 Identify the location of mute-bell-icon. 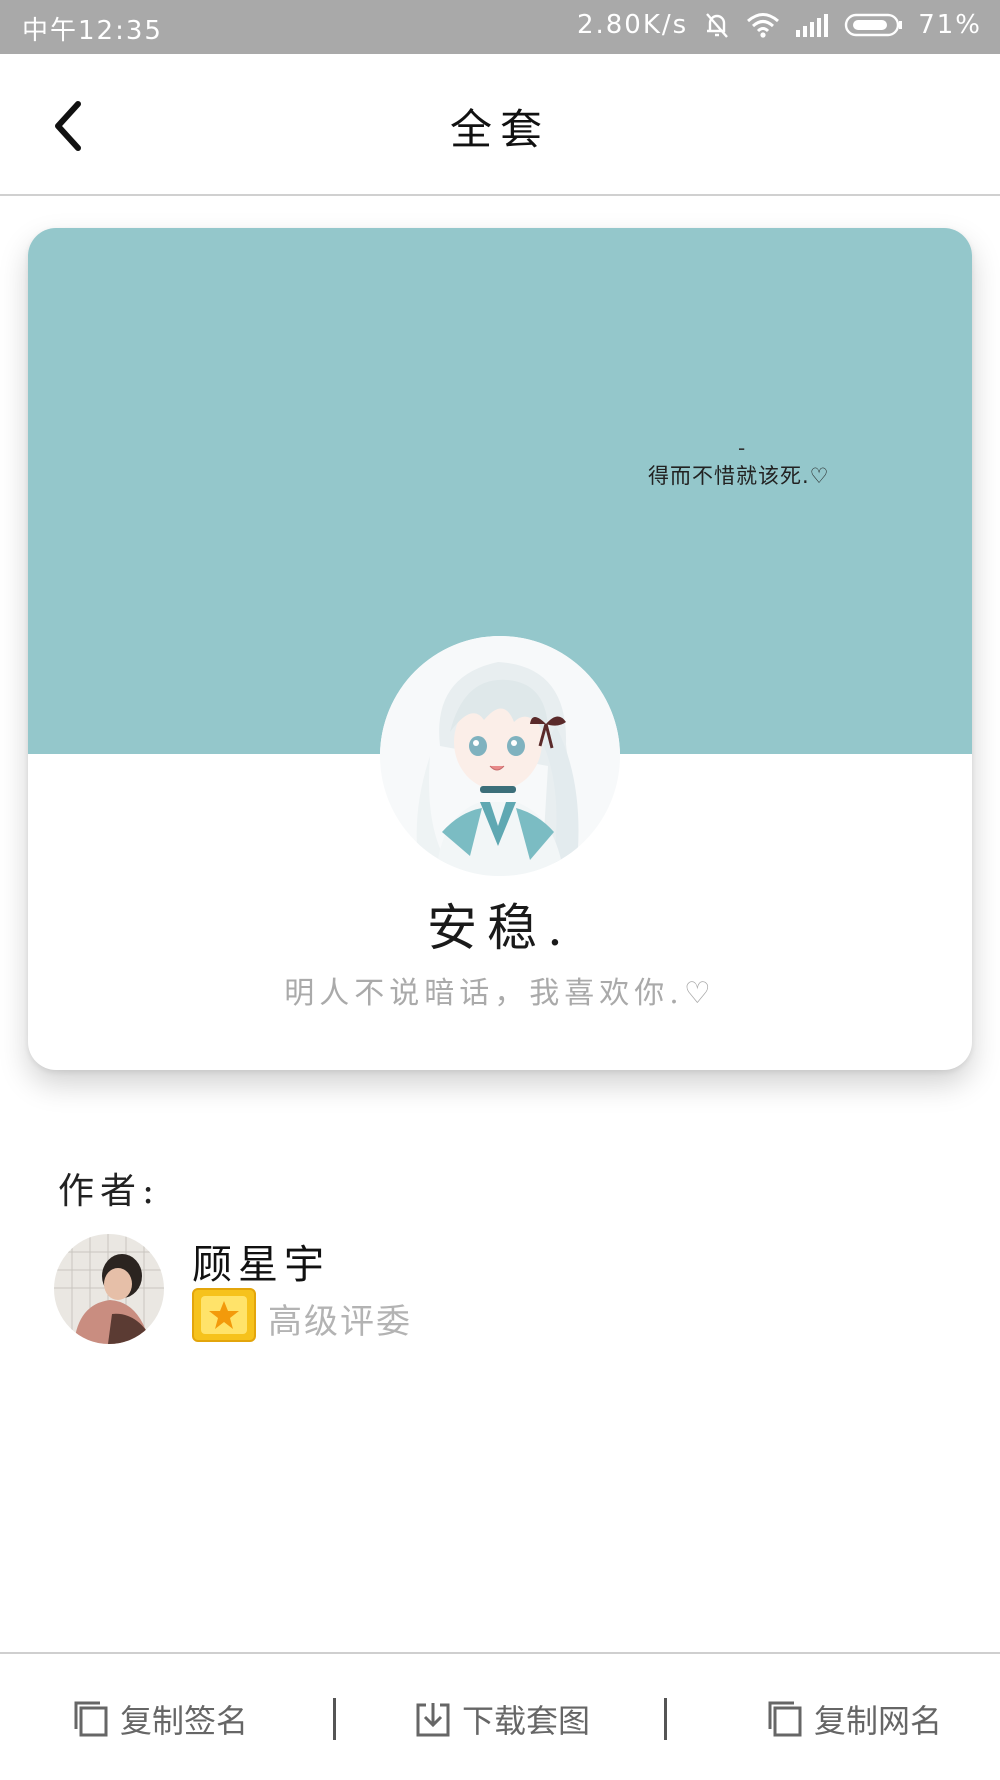
(717, 25).